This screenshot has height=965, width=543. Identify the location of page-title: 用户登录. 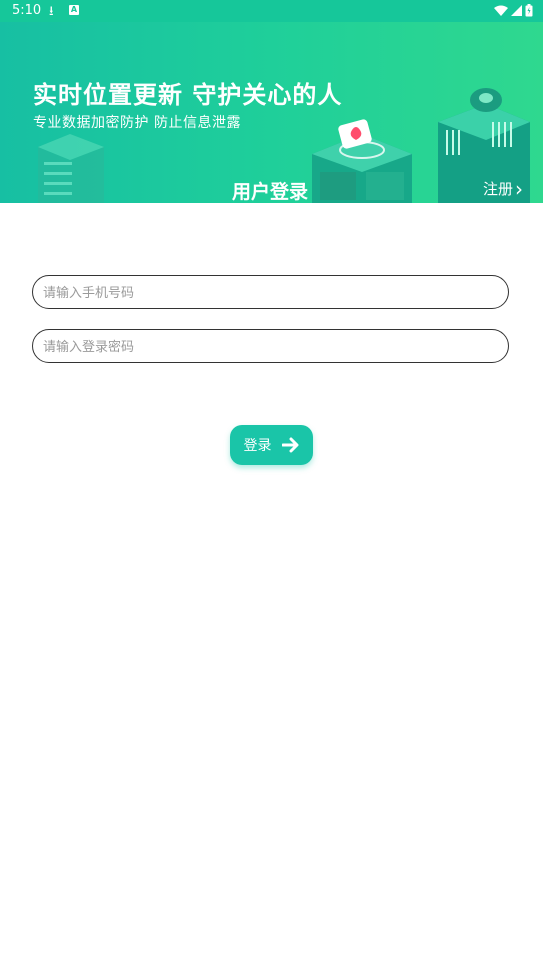
(270, 192).